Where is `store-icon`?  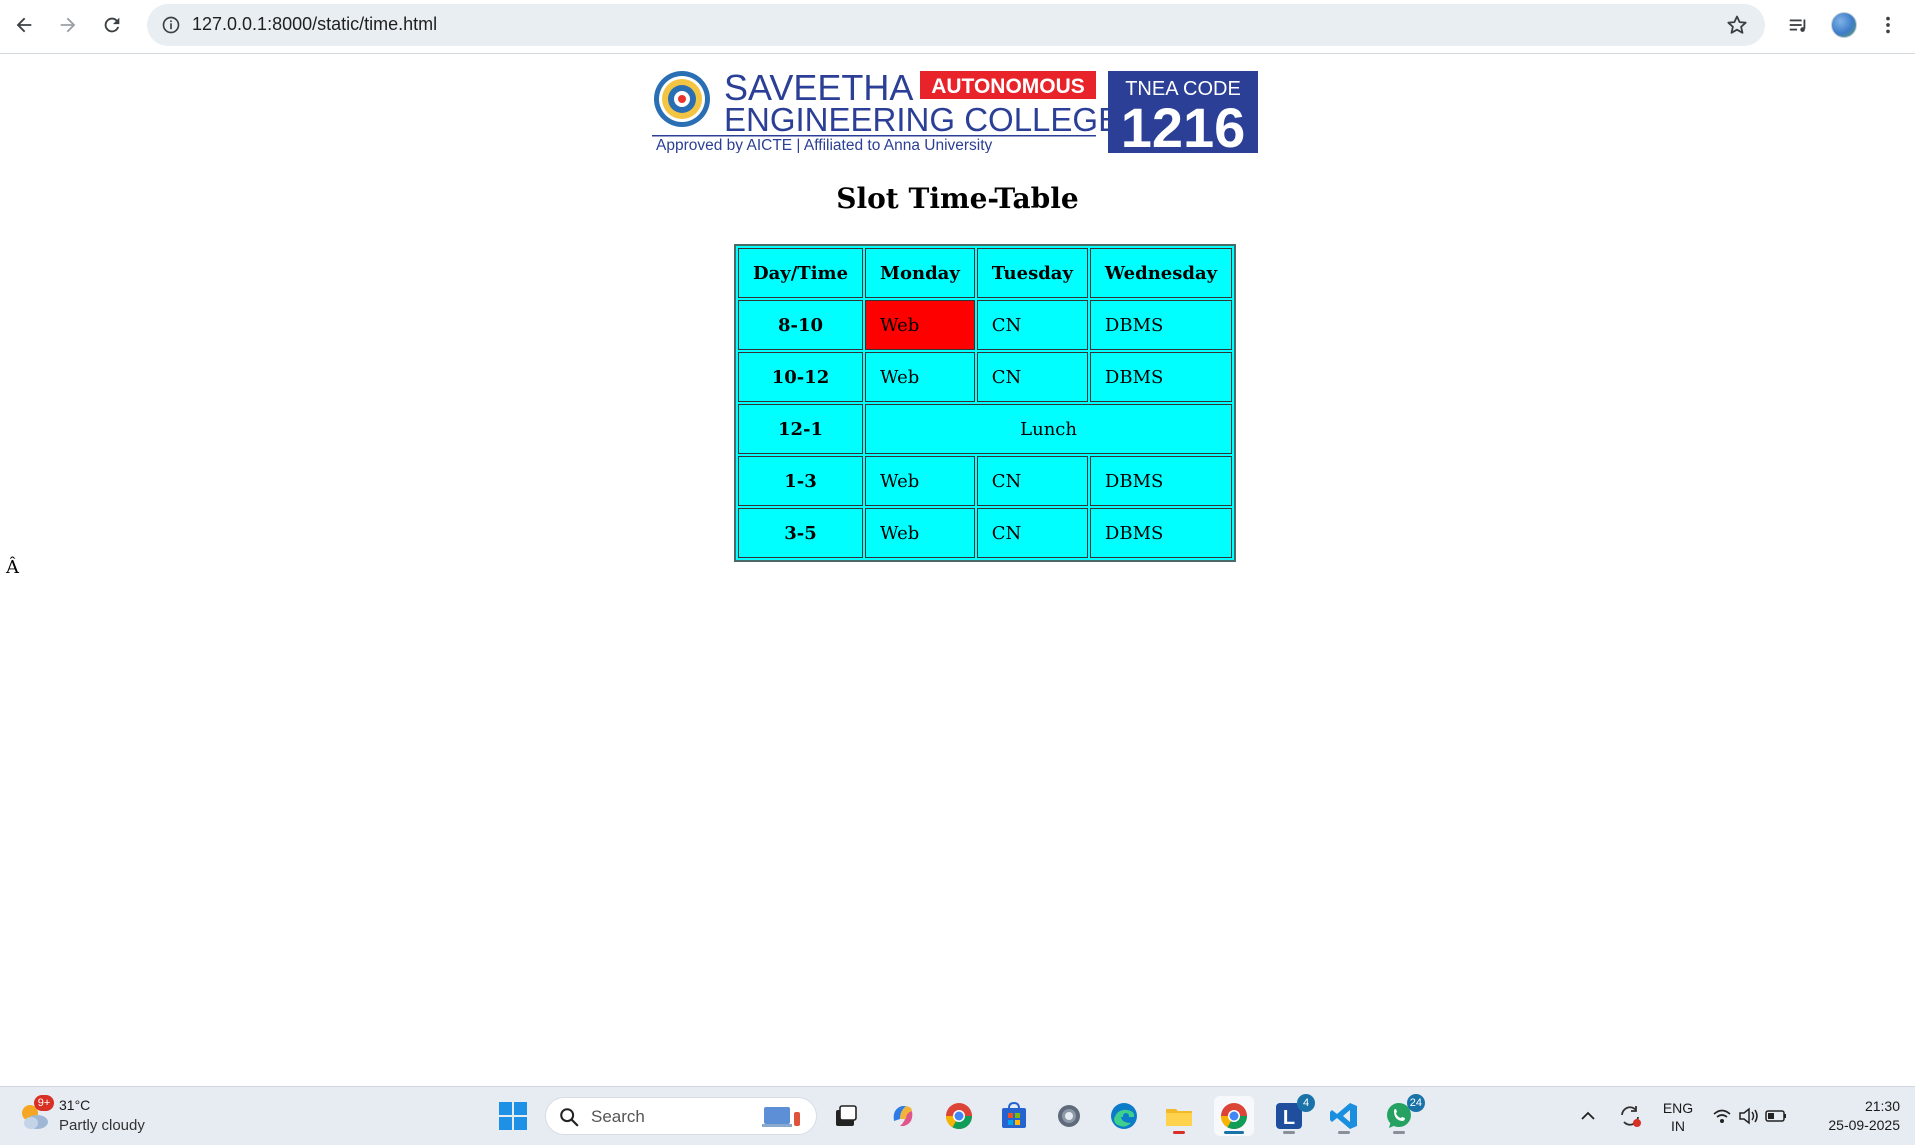 store-icon is located at coordinates (1014, 1114).